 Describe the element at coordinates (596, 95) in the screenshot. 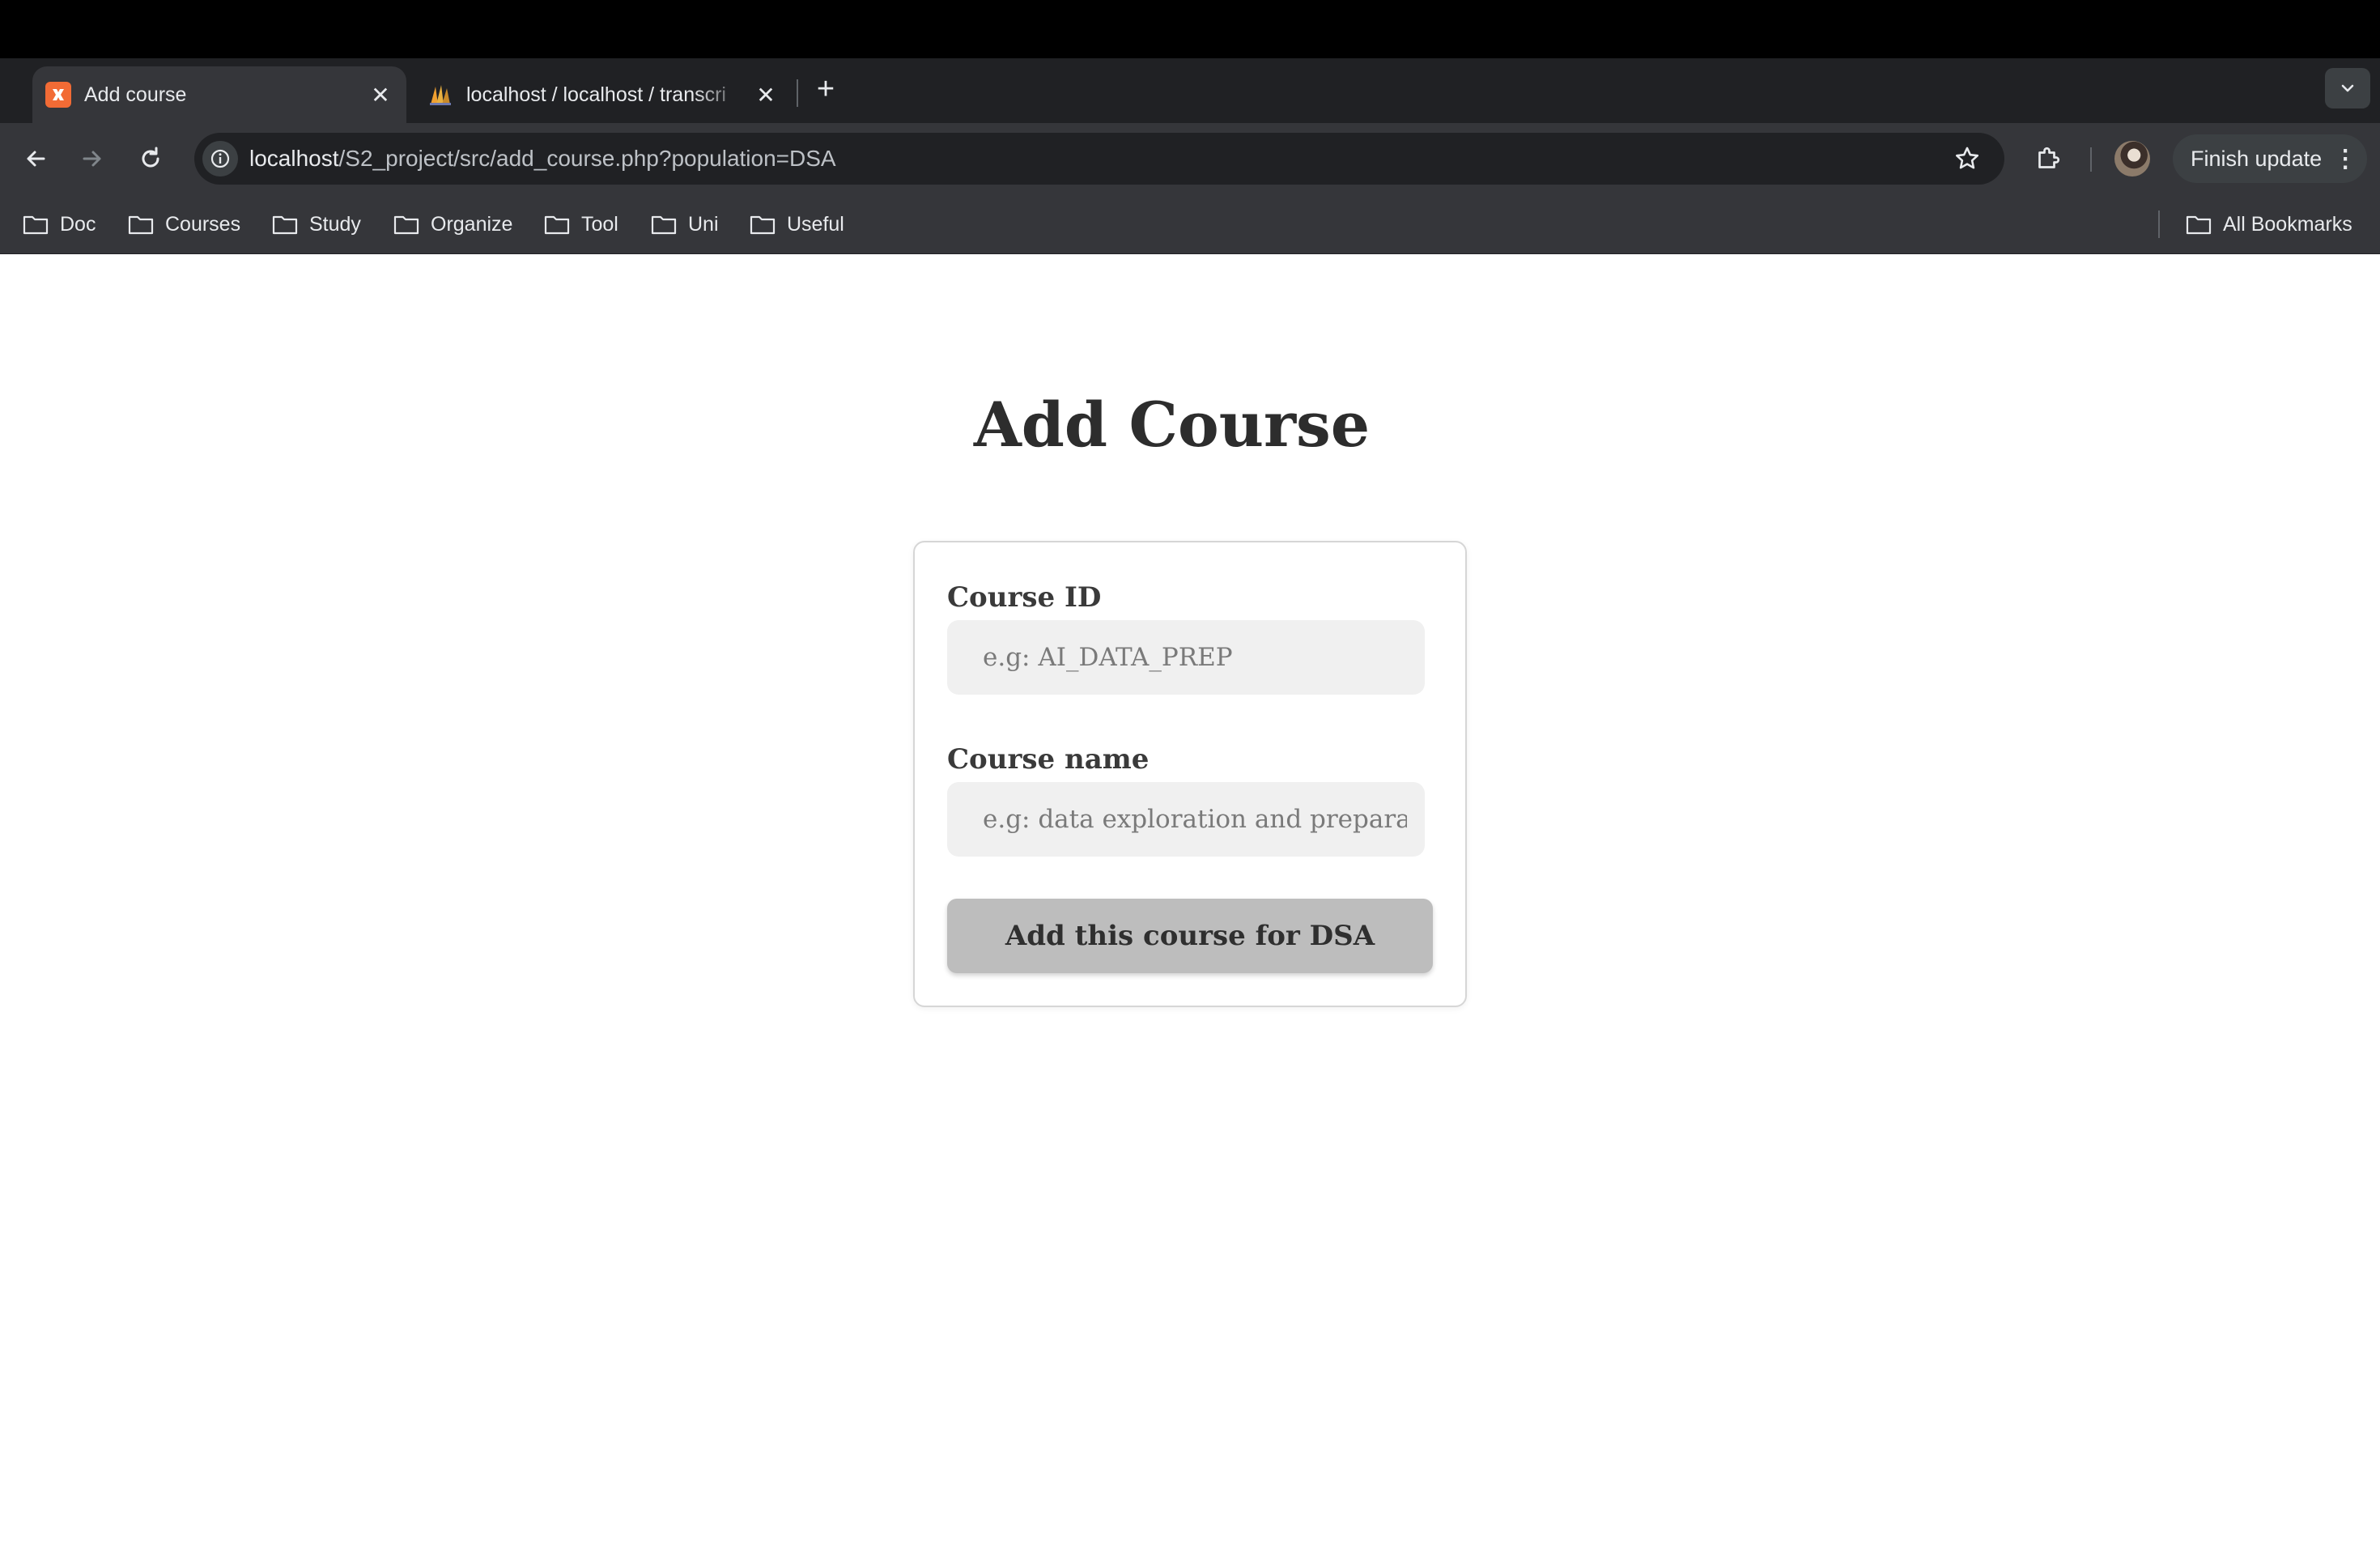

I see `tab-title: localhost / localhost / transcri` at that location.